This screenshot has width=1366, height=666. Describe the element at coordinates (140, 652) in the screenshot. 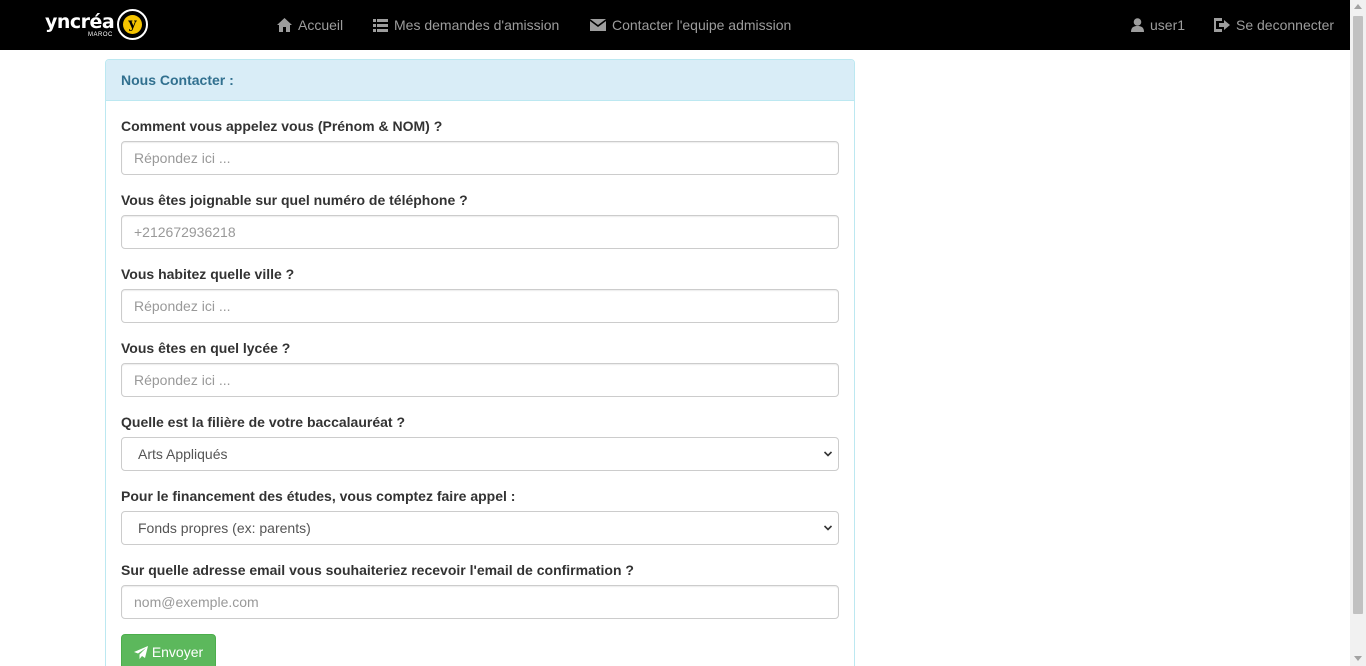

I see `send-icon` at that location.